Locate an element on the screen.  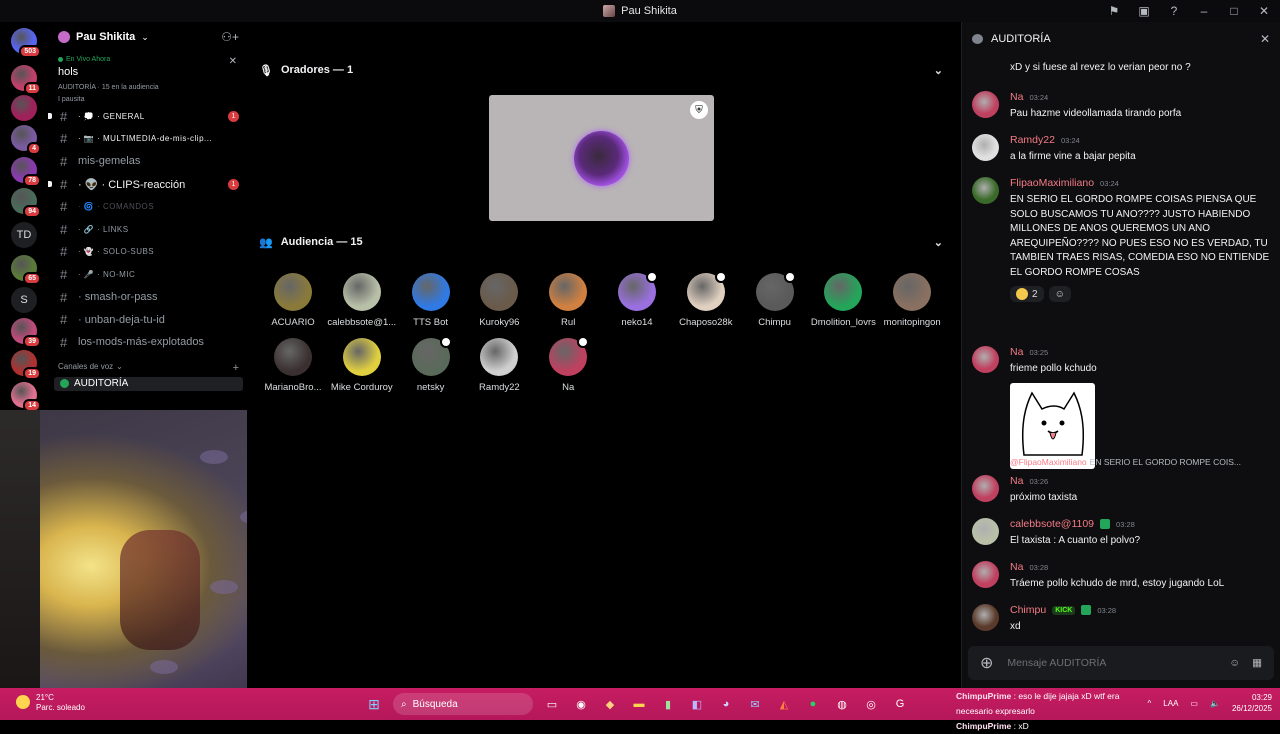
reaction-laugh: 2 is located at coordinates (1027, 294).